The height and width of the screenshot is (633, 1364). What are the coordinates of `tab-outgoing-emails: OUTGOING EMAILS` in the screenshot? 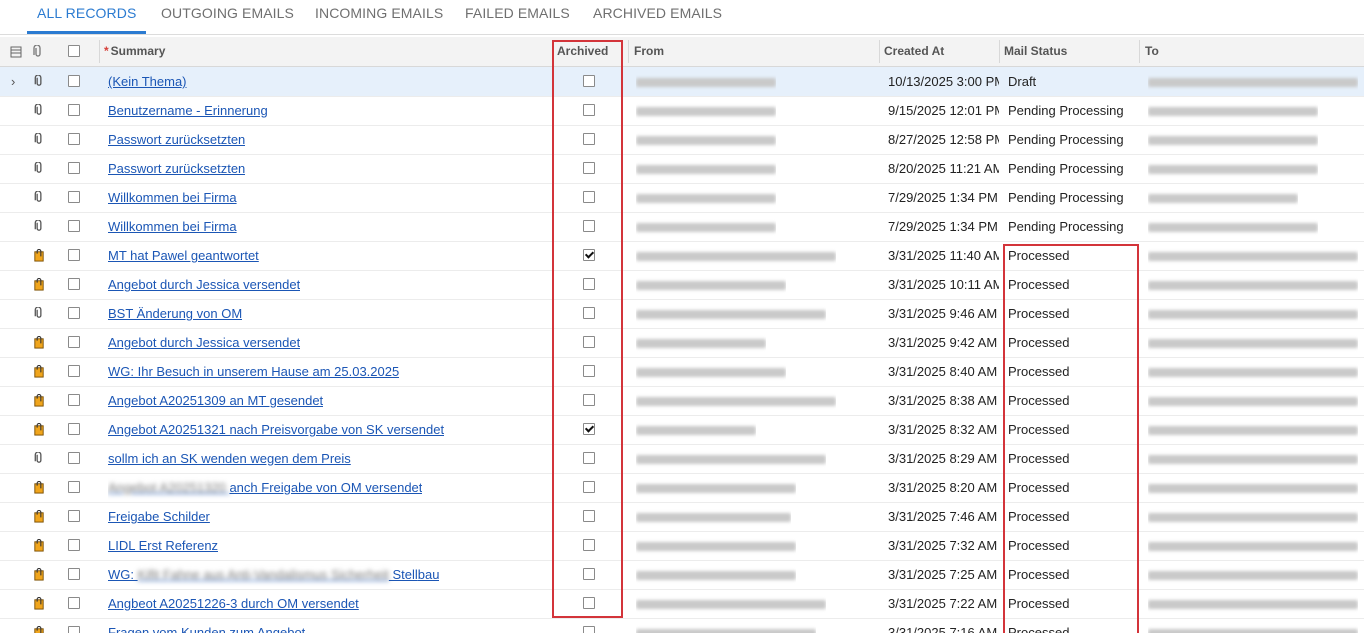 It's located at (227, 16).